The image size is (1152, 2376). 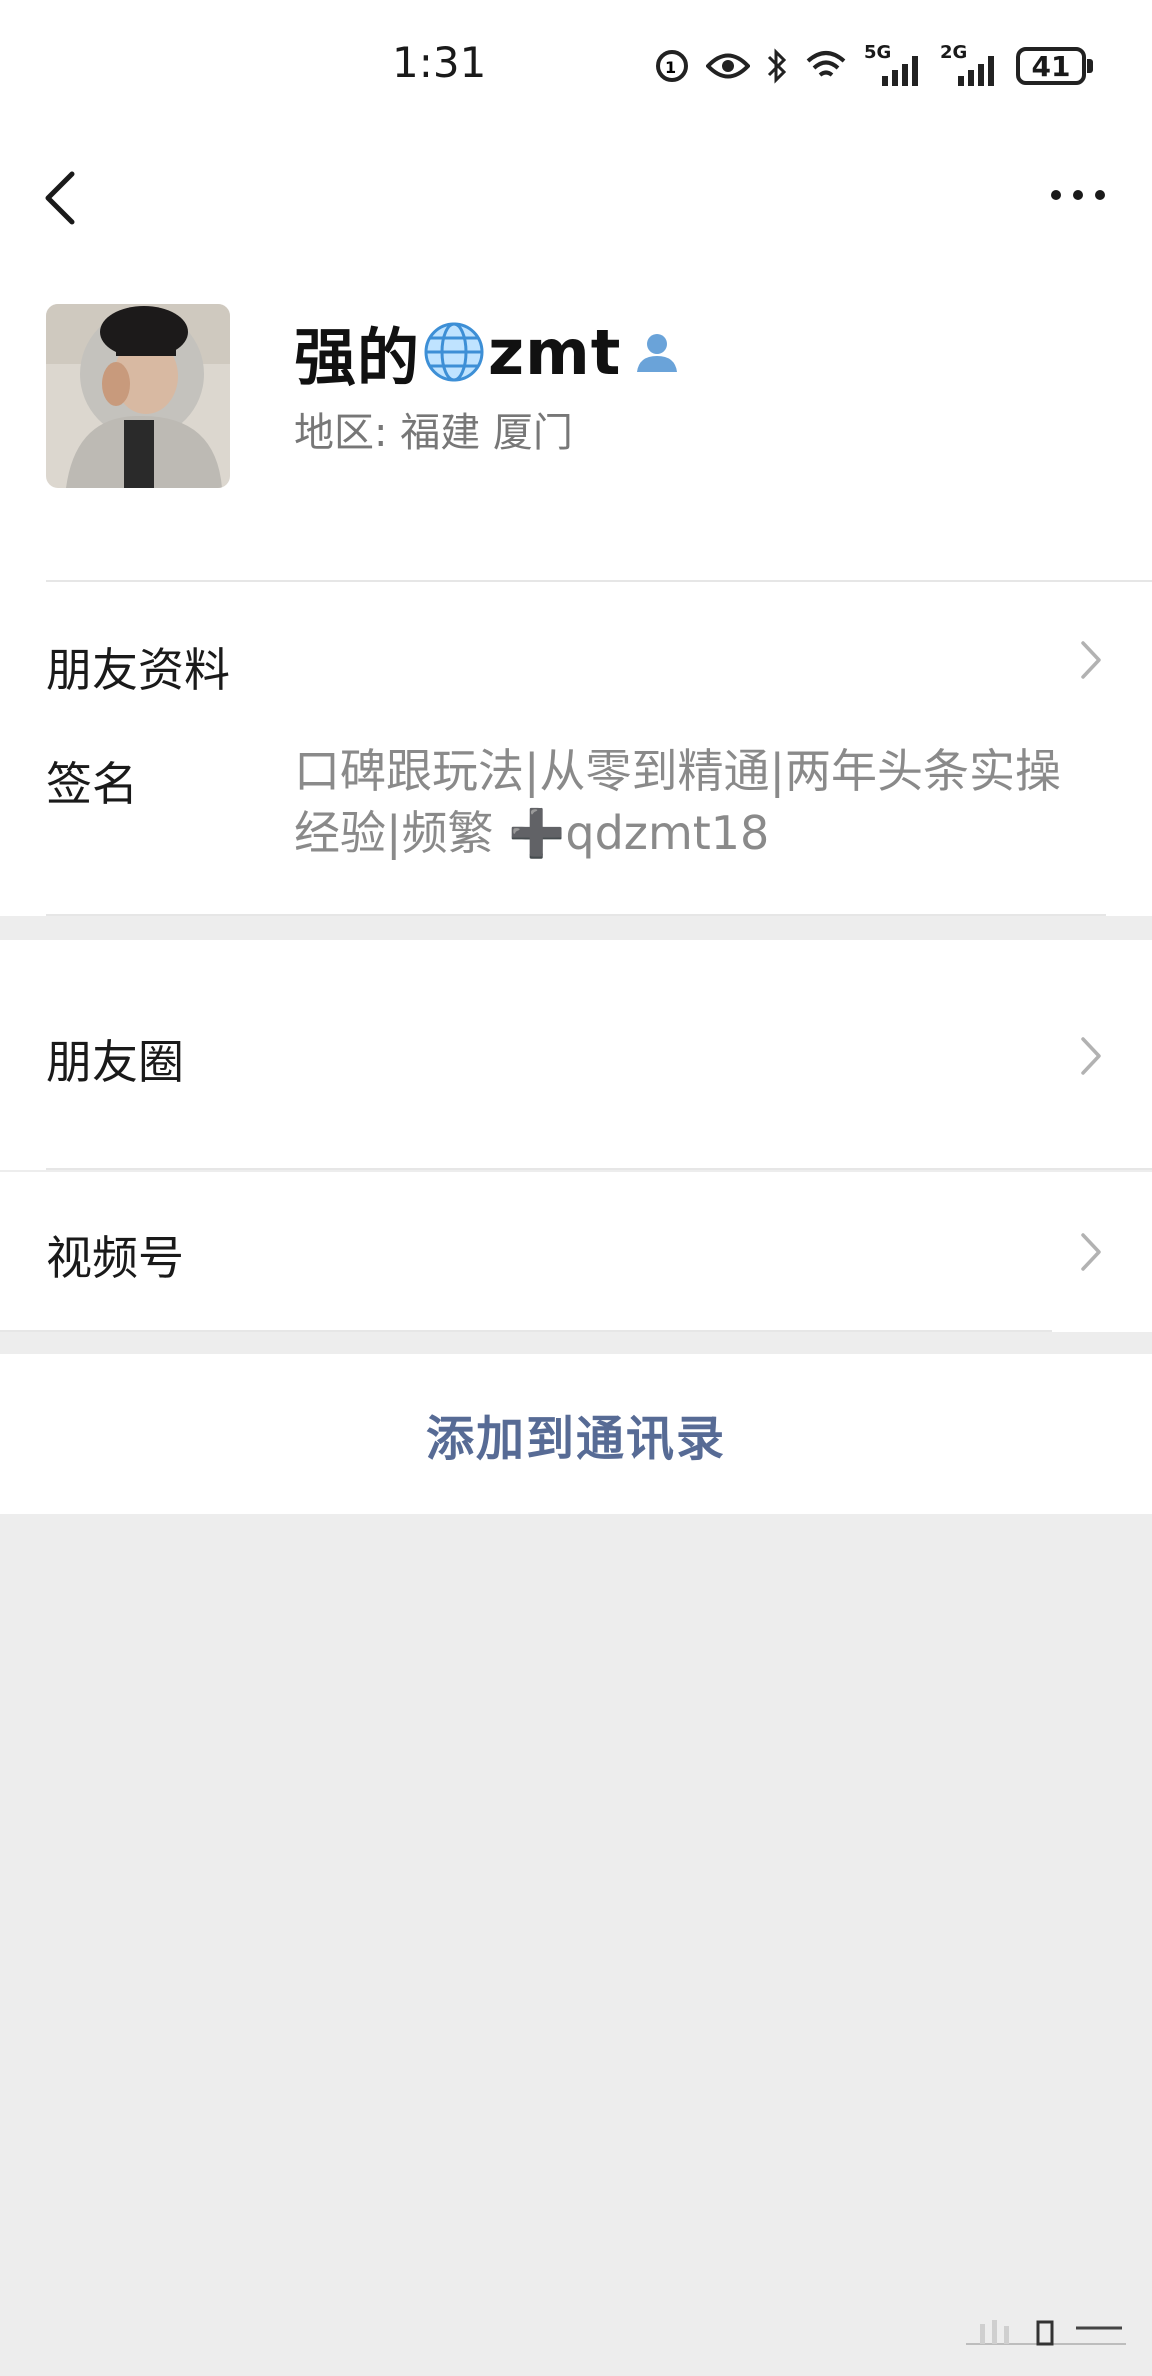 What do you see at coordinates (657, 353) in the screenshot?
I see `person-icon` at bounding box center [657, 353].